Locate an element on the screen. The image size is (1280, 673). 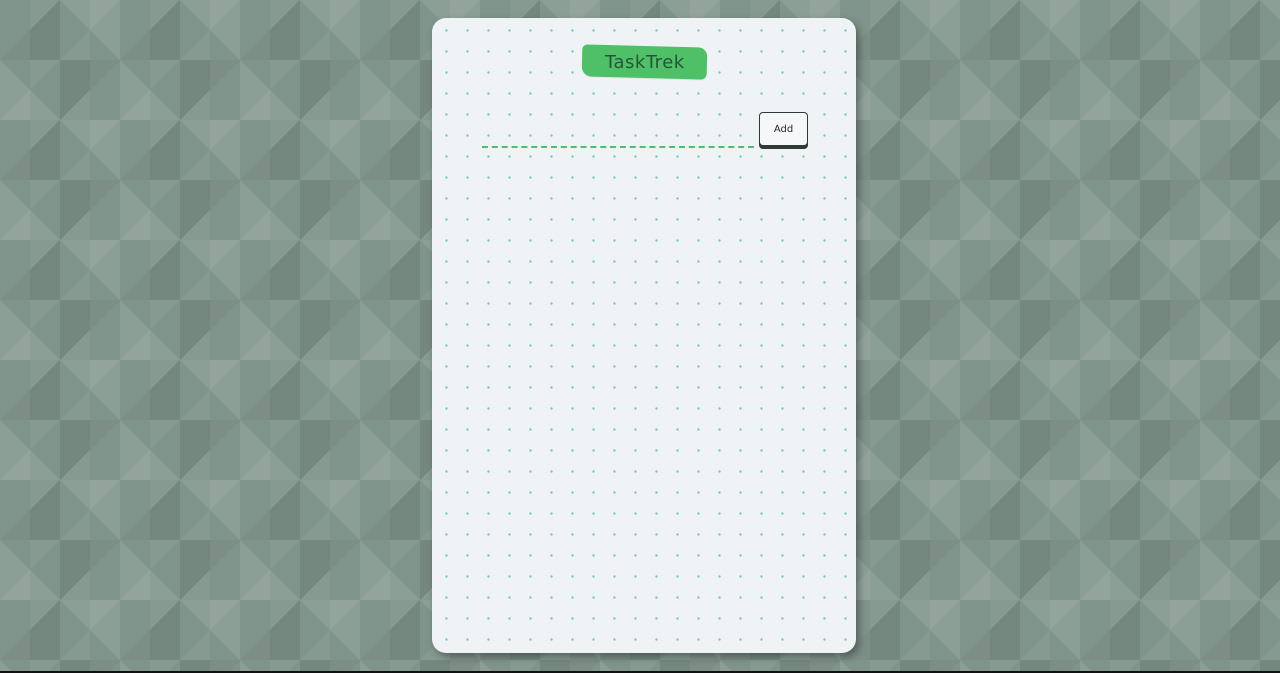
app-logo: TaskTrek is located at coordinates (644, 62).